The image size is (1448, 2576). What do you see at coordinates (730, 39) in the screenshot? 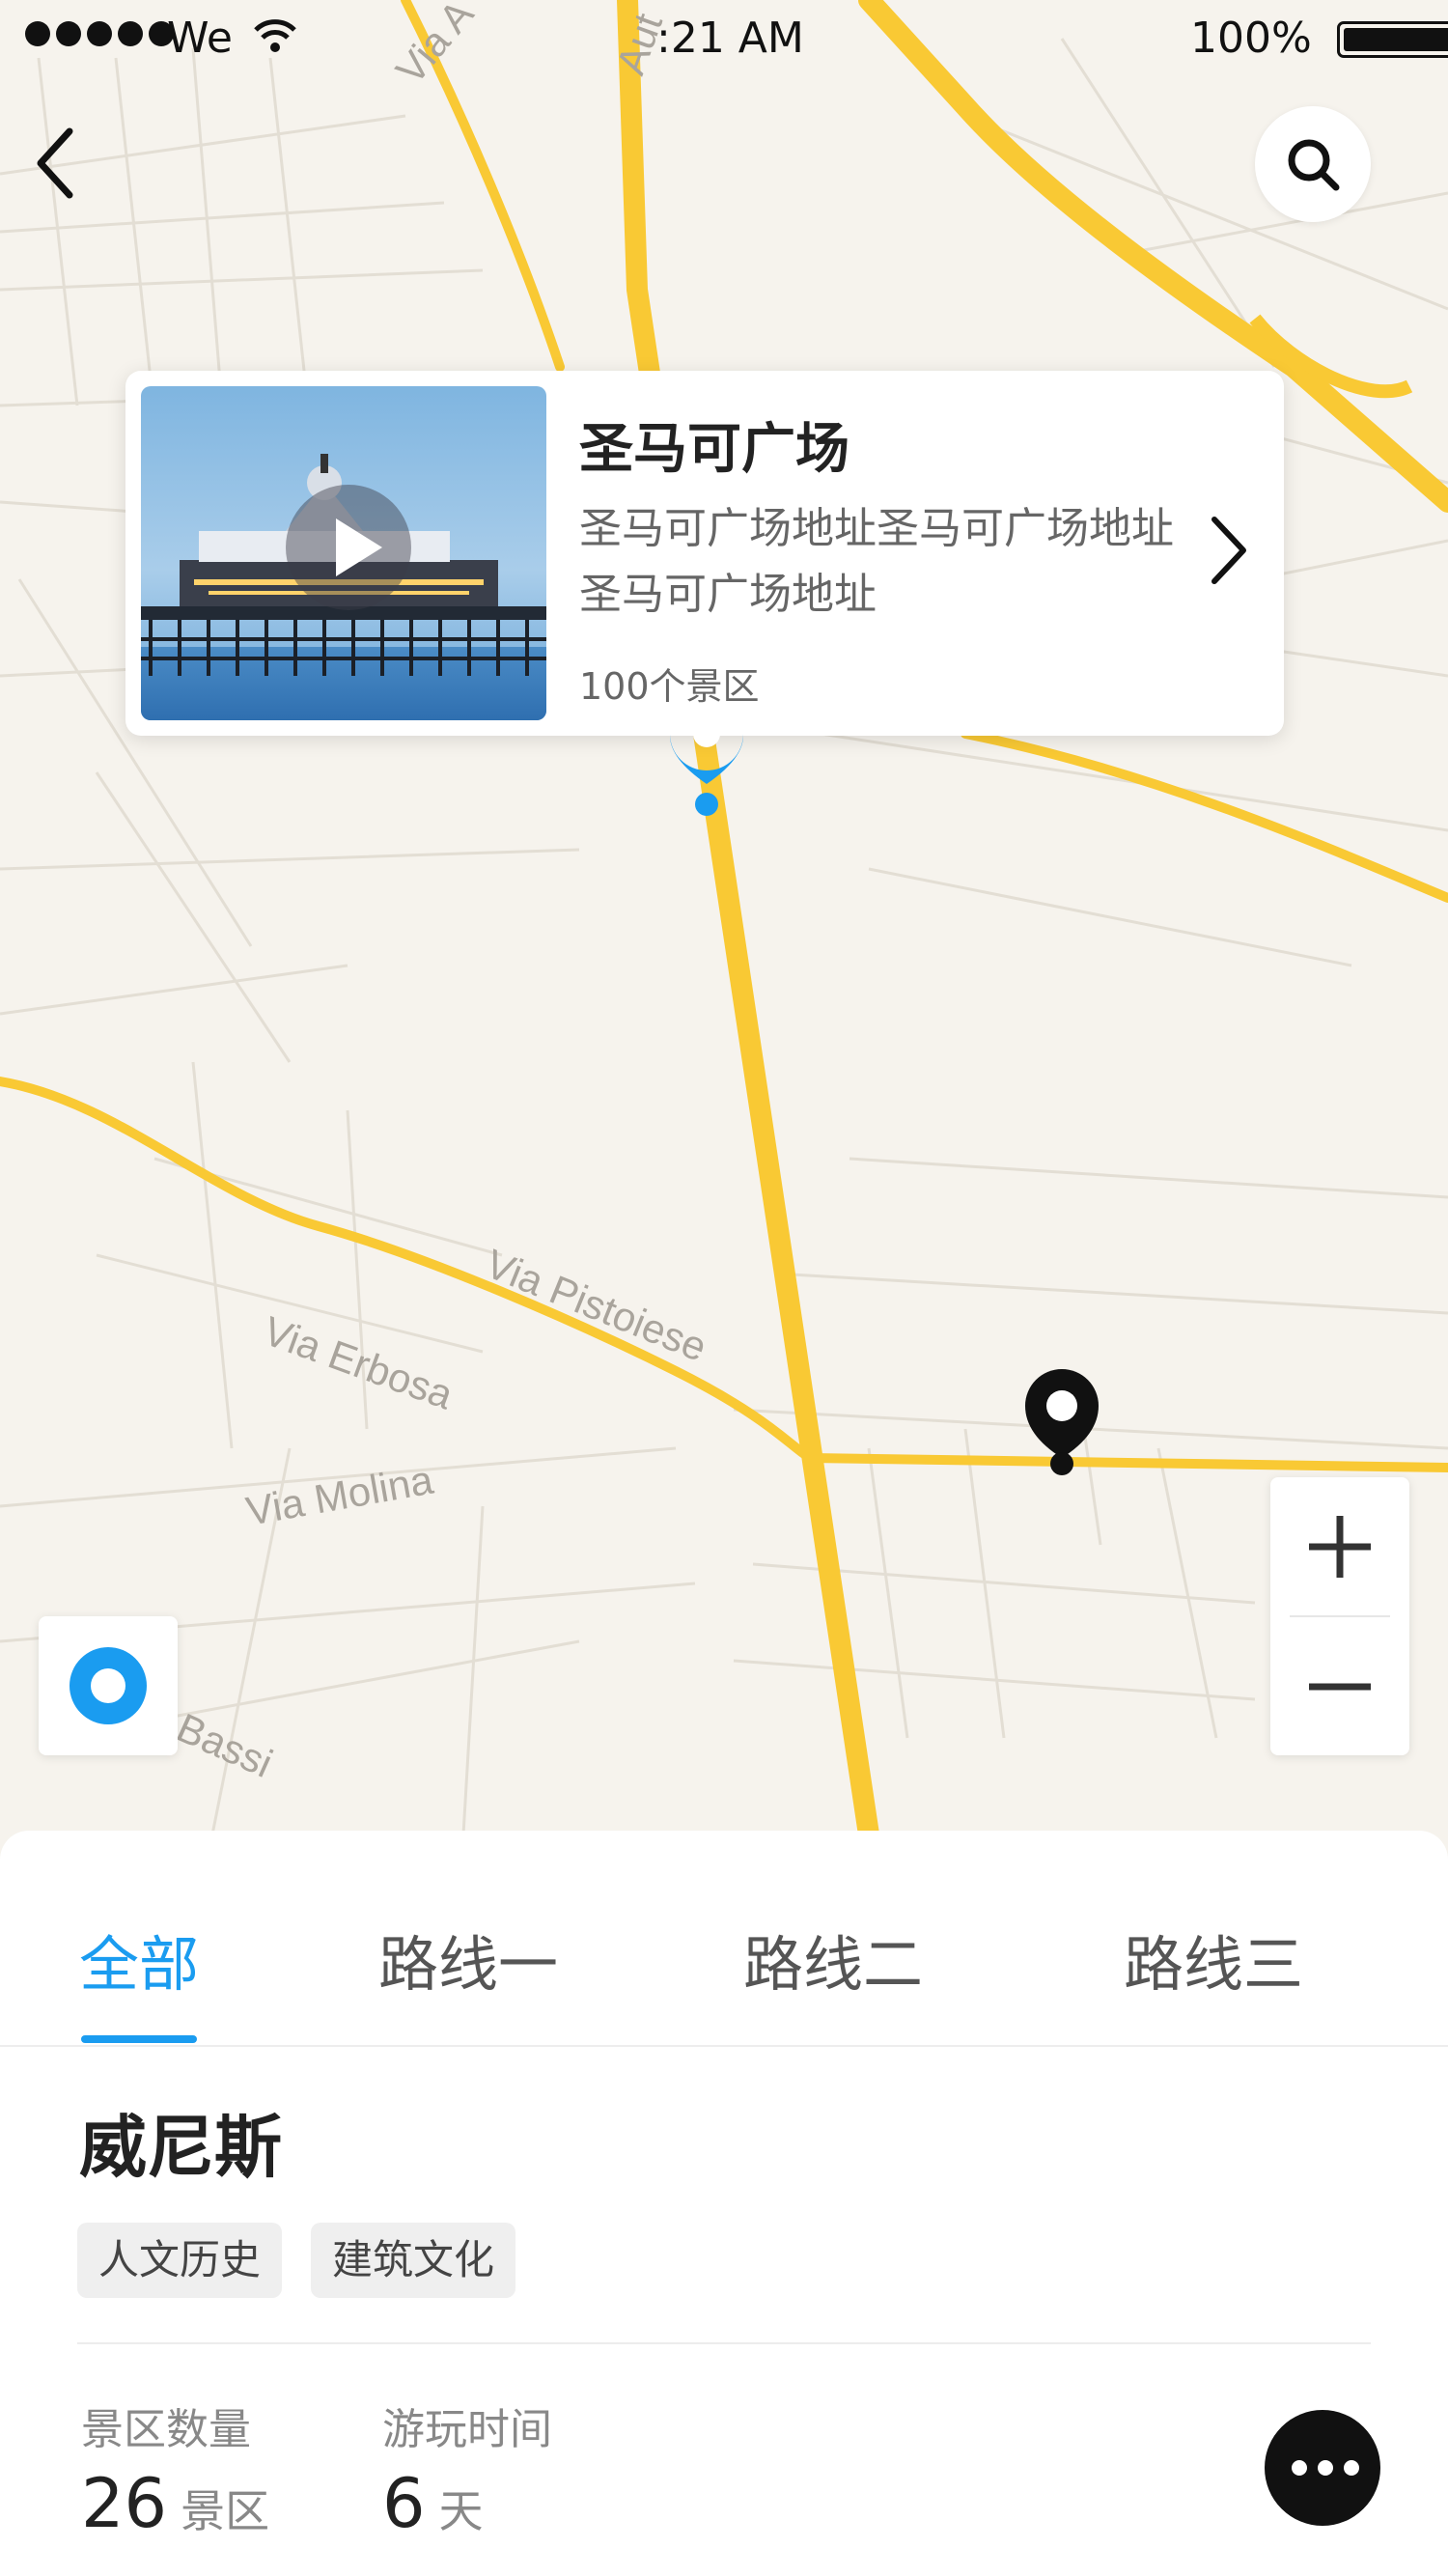
I see `status-time: :21 AM` at bounding box center [730, 39].